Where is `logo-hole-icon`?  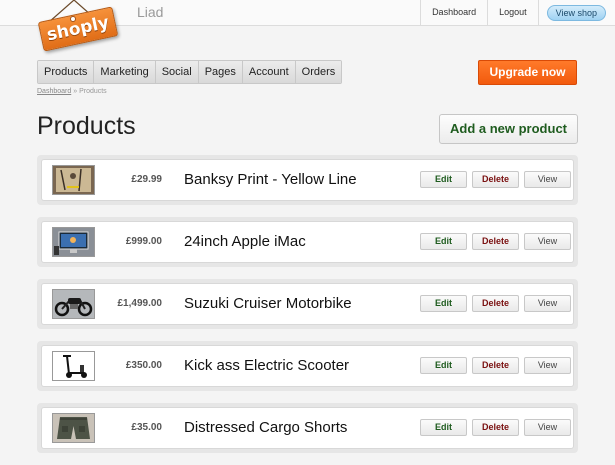
logo-hole-icon is located at coordinates (73, 19).